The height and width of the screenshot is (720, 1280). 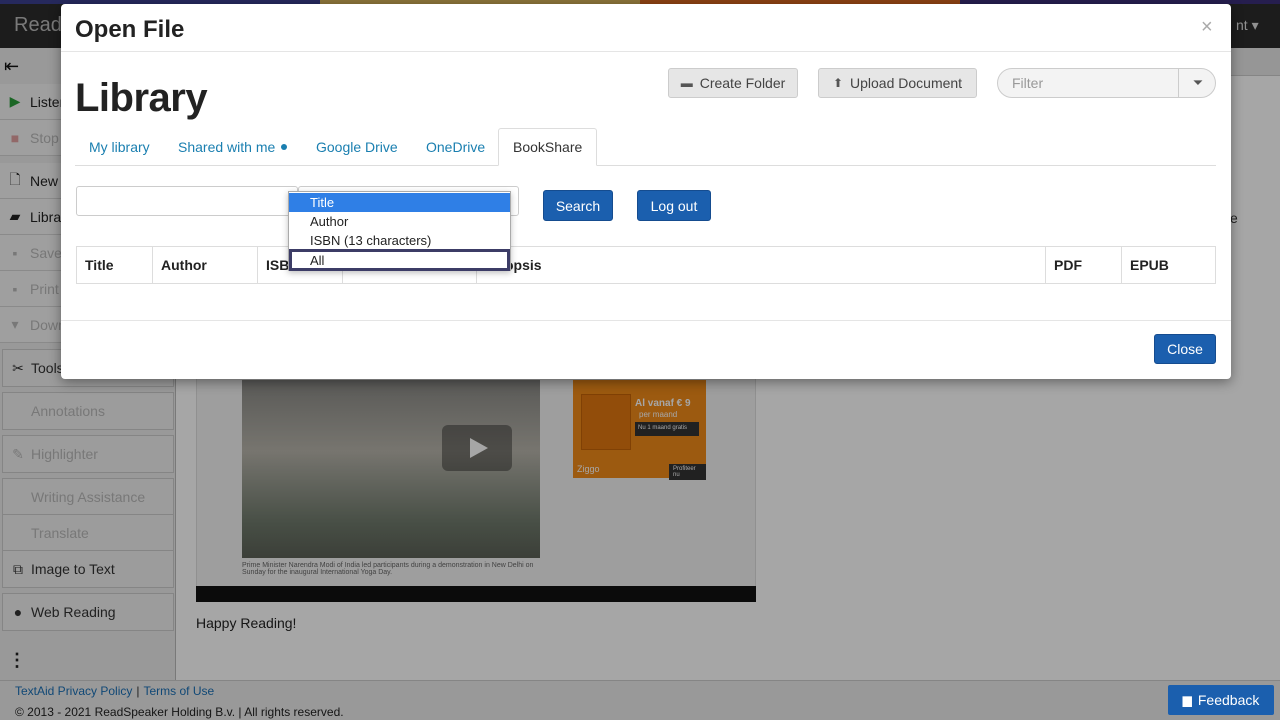 What do you see at coordinates (1185, 349) in the screenshot?
I see `close-button: Close` at bounding box center [1185, 349].